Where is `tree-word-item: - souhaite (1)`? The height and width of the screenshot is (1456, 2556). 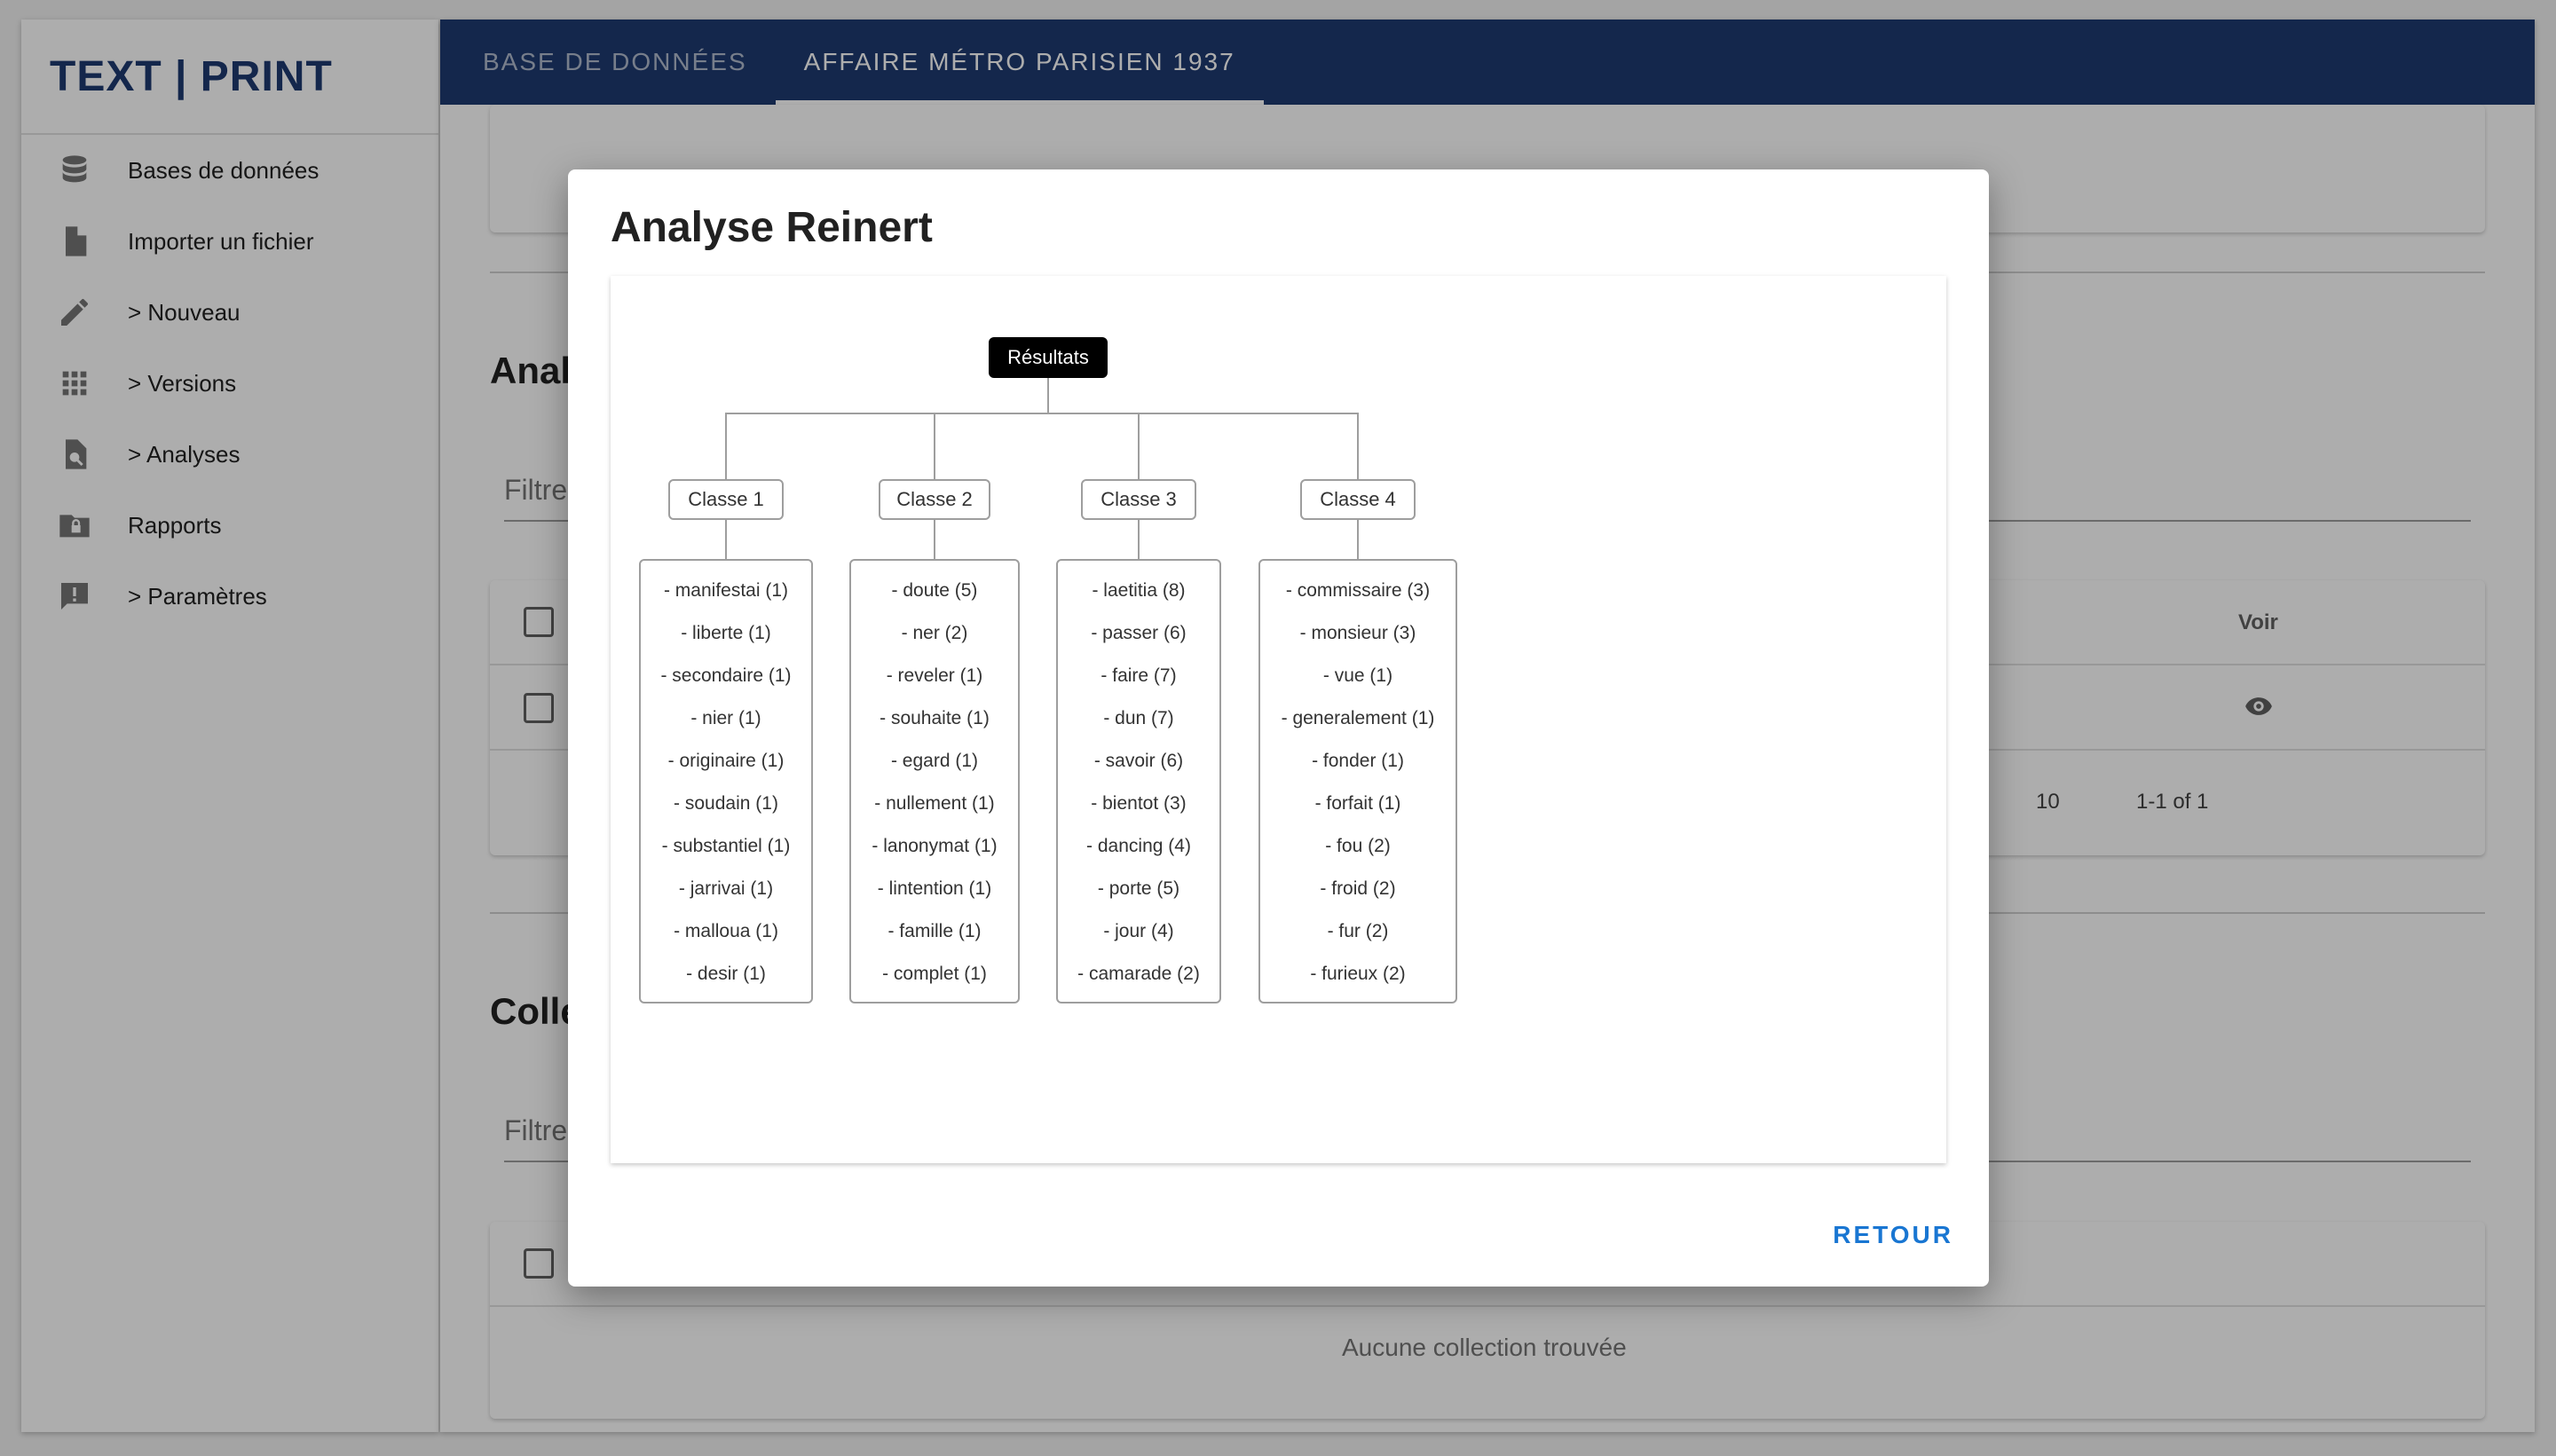
tree-word-item: - souhaite (1) is located at coordinates (935, 718).